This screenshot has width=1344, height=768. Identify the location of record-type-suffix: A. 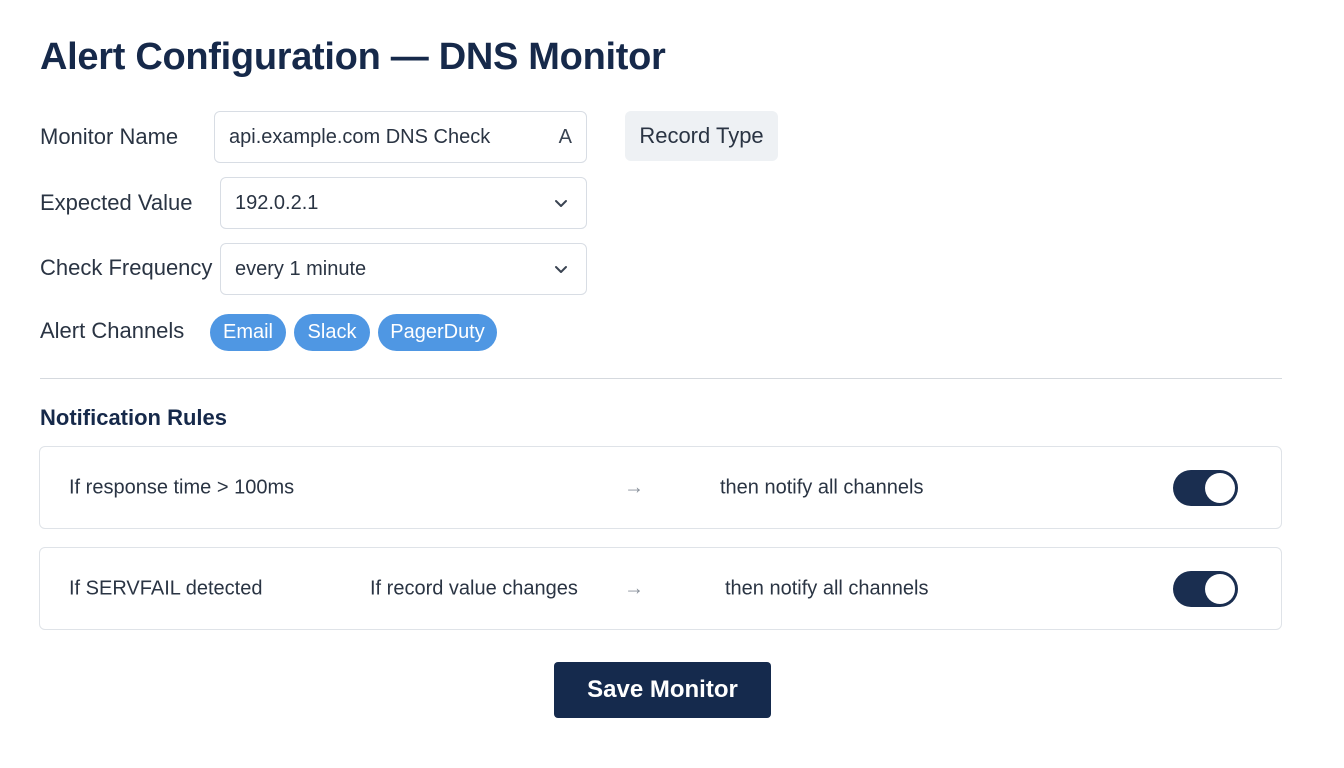
(565, 136).